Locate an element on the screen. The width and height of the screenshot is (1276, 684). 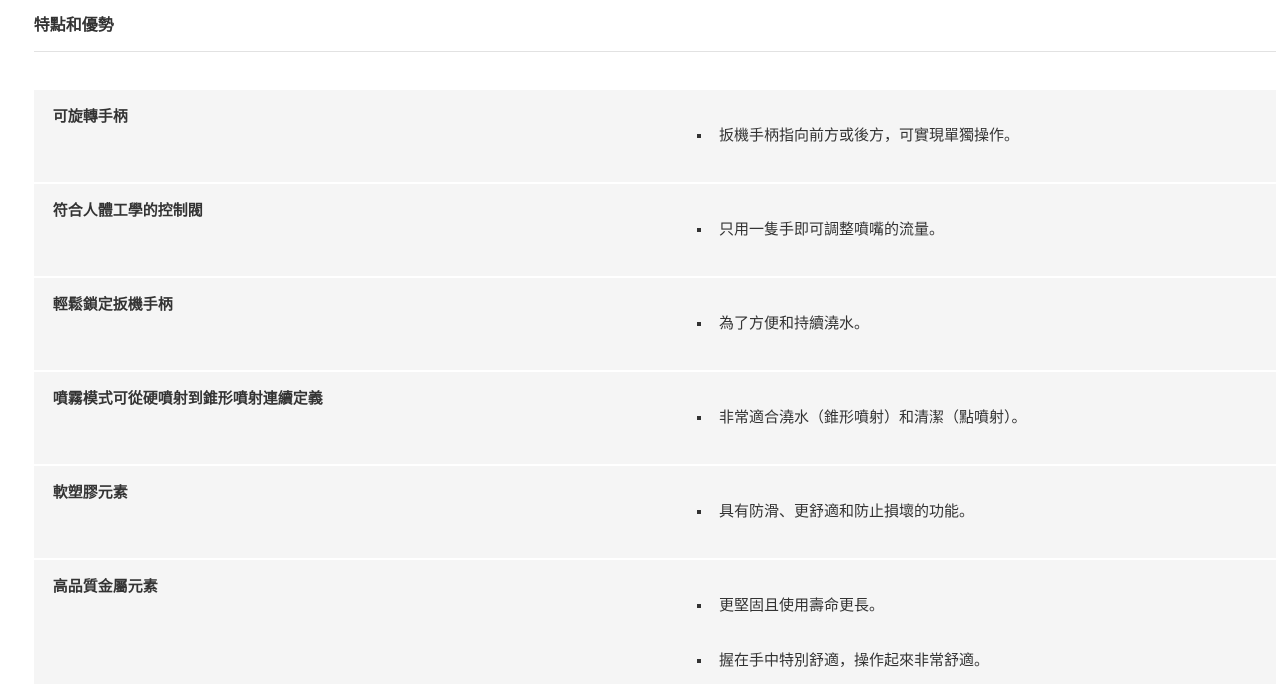
feature-name: 可旋轉手柄 is located at coordinates (91, 116).